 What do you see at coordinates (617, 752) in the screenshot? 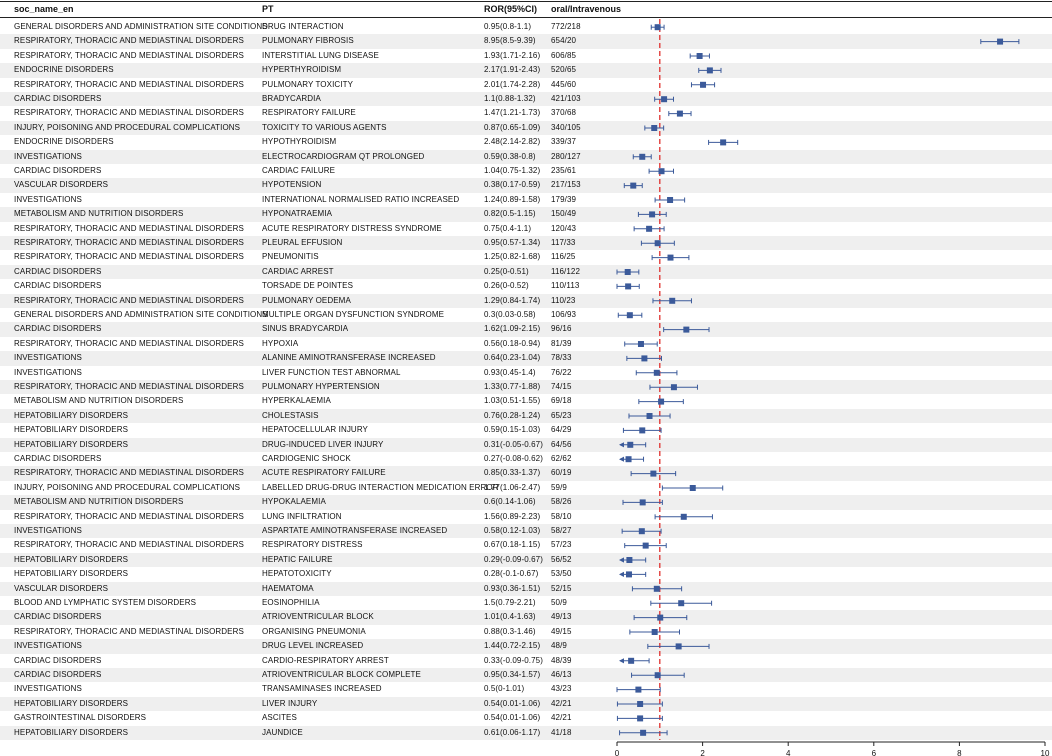
I see `x-tick-label: 0` at bounding box center [617, 752].